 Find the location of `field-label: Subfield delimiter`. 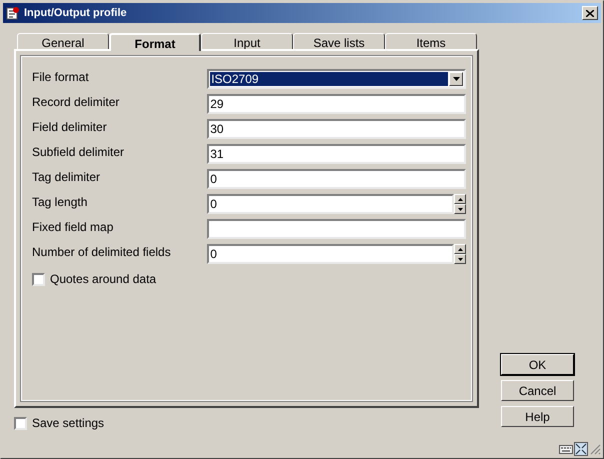

field-label: Subfield delimiter is located at coordinates (79, 152).